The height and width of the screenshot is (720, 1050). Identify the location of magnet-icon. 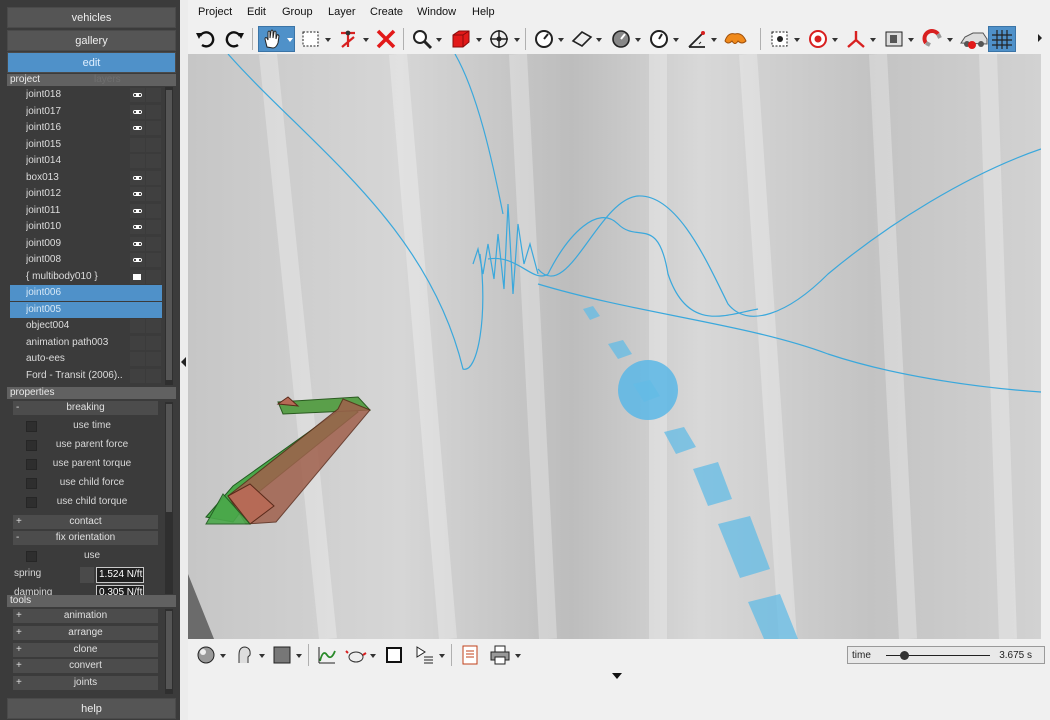
(933, 39).